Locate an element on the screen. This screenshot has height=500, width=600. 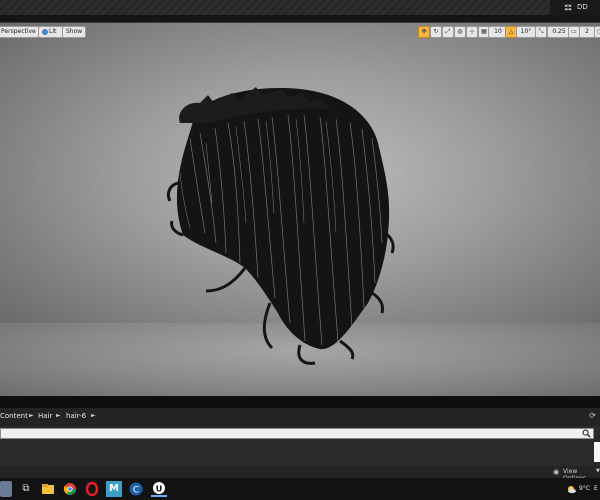
viewport-tab-strip is located at coordinates (300, 18).